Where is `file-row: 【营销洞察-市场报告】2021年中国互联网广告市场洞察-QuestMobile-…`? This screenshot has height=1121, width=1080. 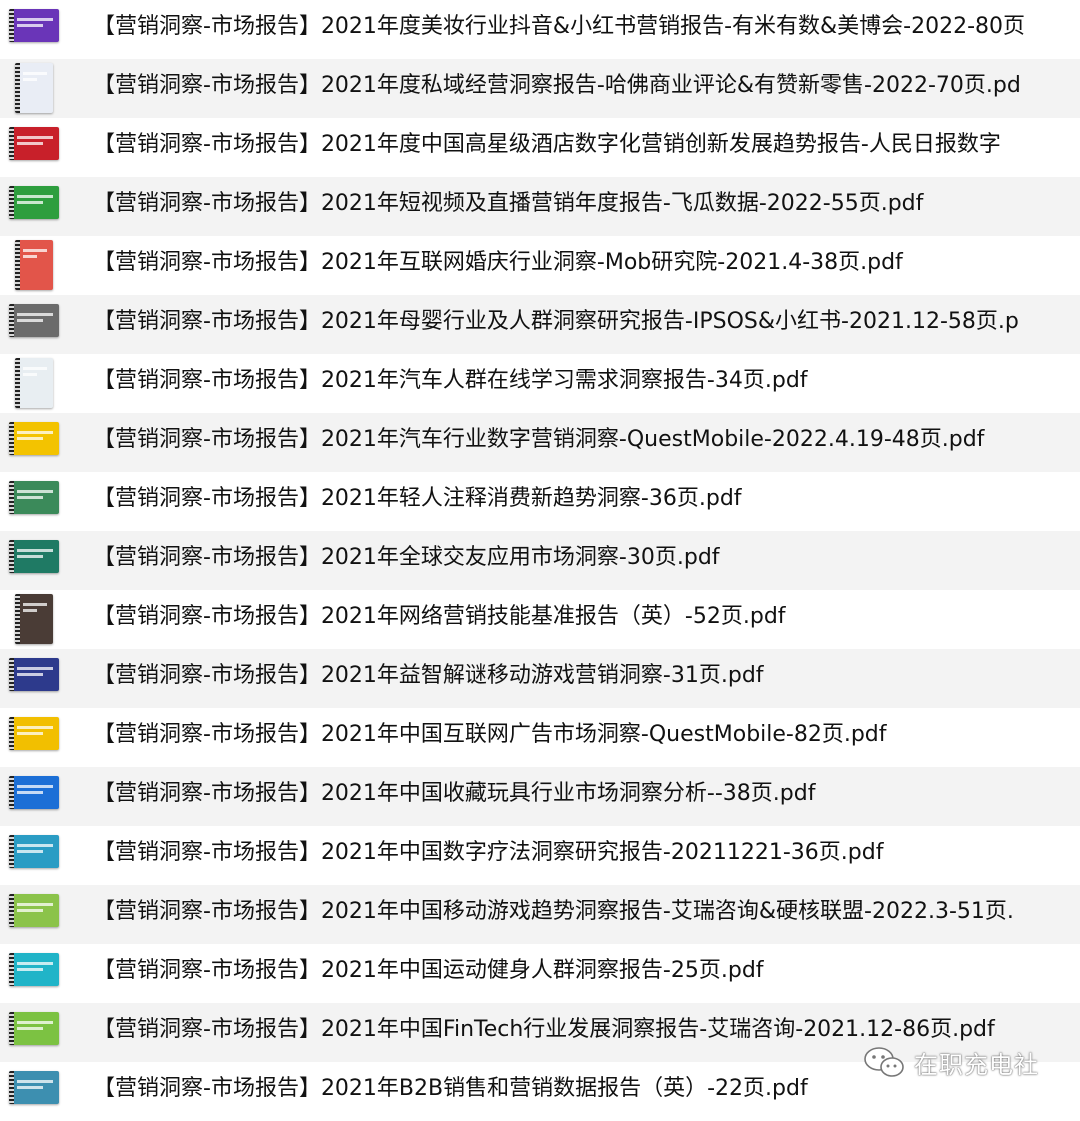 file-row: 【营销洞察-市场报告】2021年中国互联网广告市场洞察-QuestMobile-… is located at coordinates (540, 737).